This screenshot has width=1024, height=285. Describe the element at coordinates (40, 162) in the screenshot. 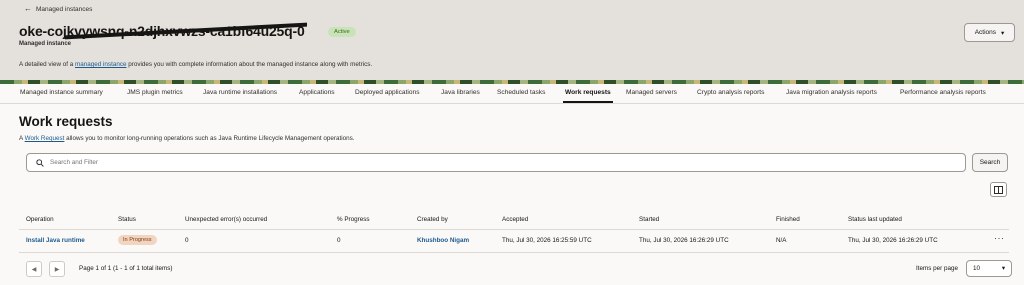

I see `search-icon` at that location.